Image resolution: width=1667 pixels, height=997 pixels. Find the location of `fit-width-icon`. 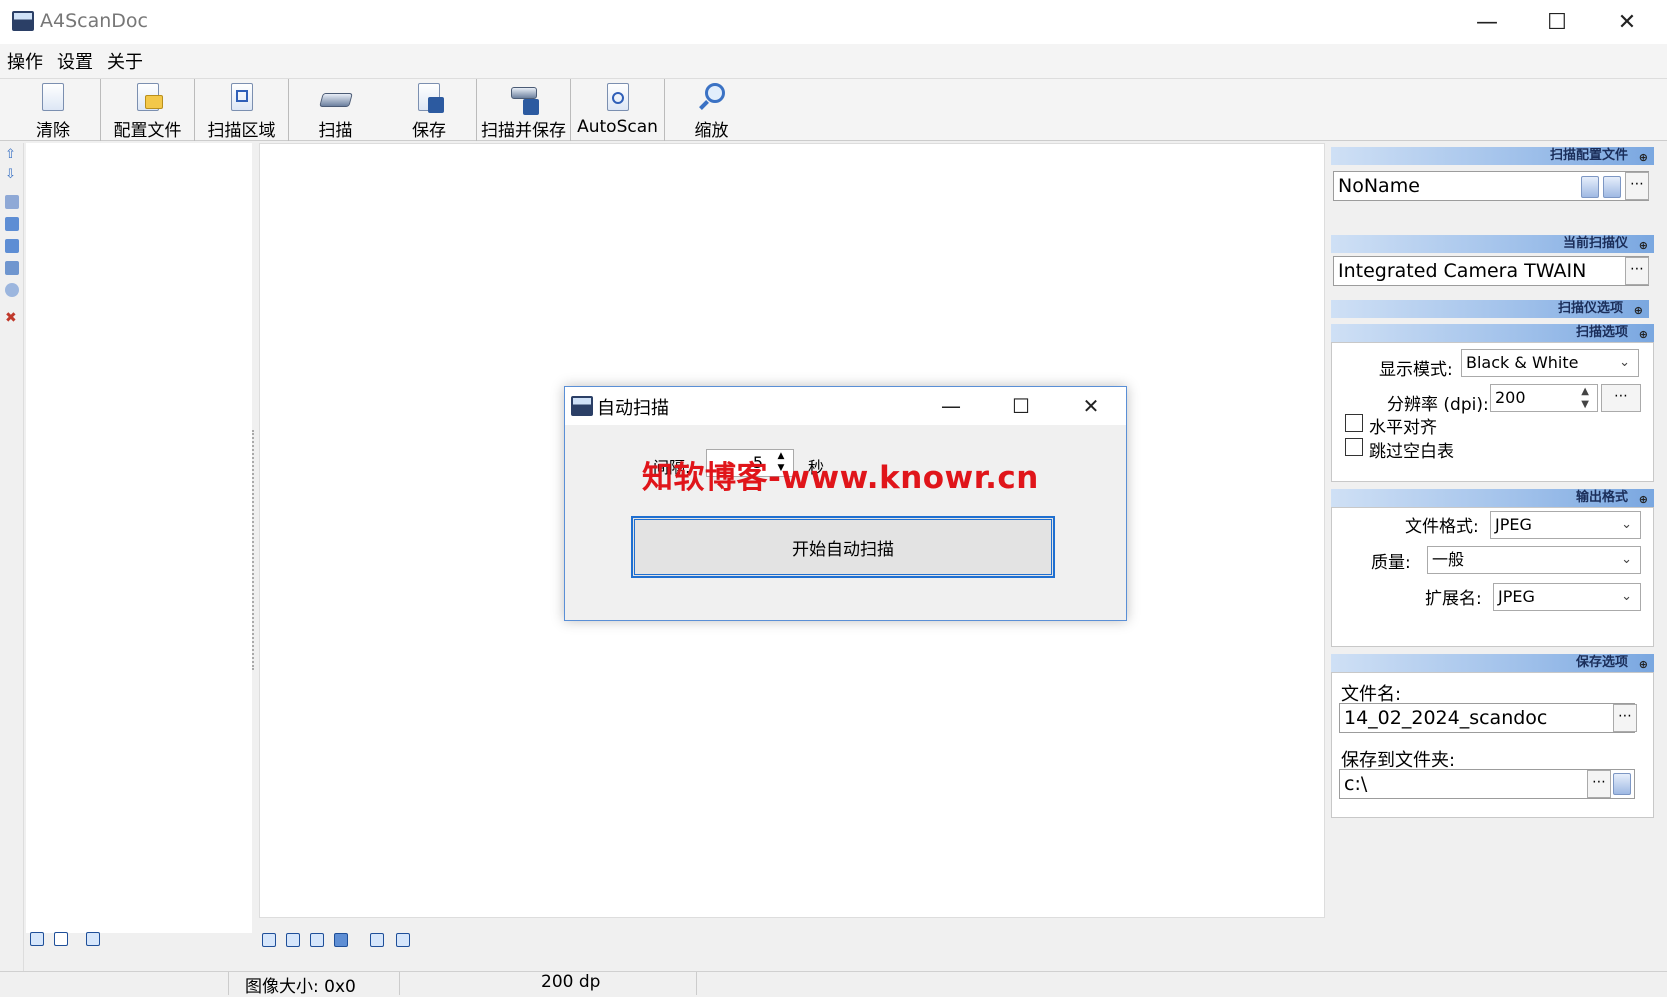

fit-width-icon is located at coordinates (293, 940).